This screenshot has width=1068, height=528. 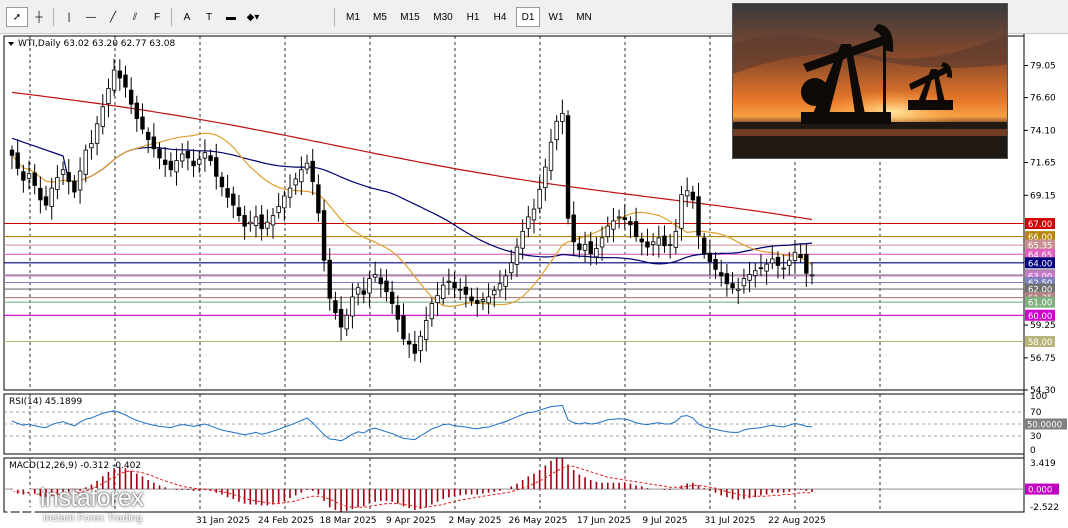 What do you see at coordinates (209, 17) in the screenshot?
I see `text-label-icon: T` at bounding box center [209, 17].